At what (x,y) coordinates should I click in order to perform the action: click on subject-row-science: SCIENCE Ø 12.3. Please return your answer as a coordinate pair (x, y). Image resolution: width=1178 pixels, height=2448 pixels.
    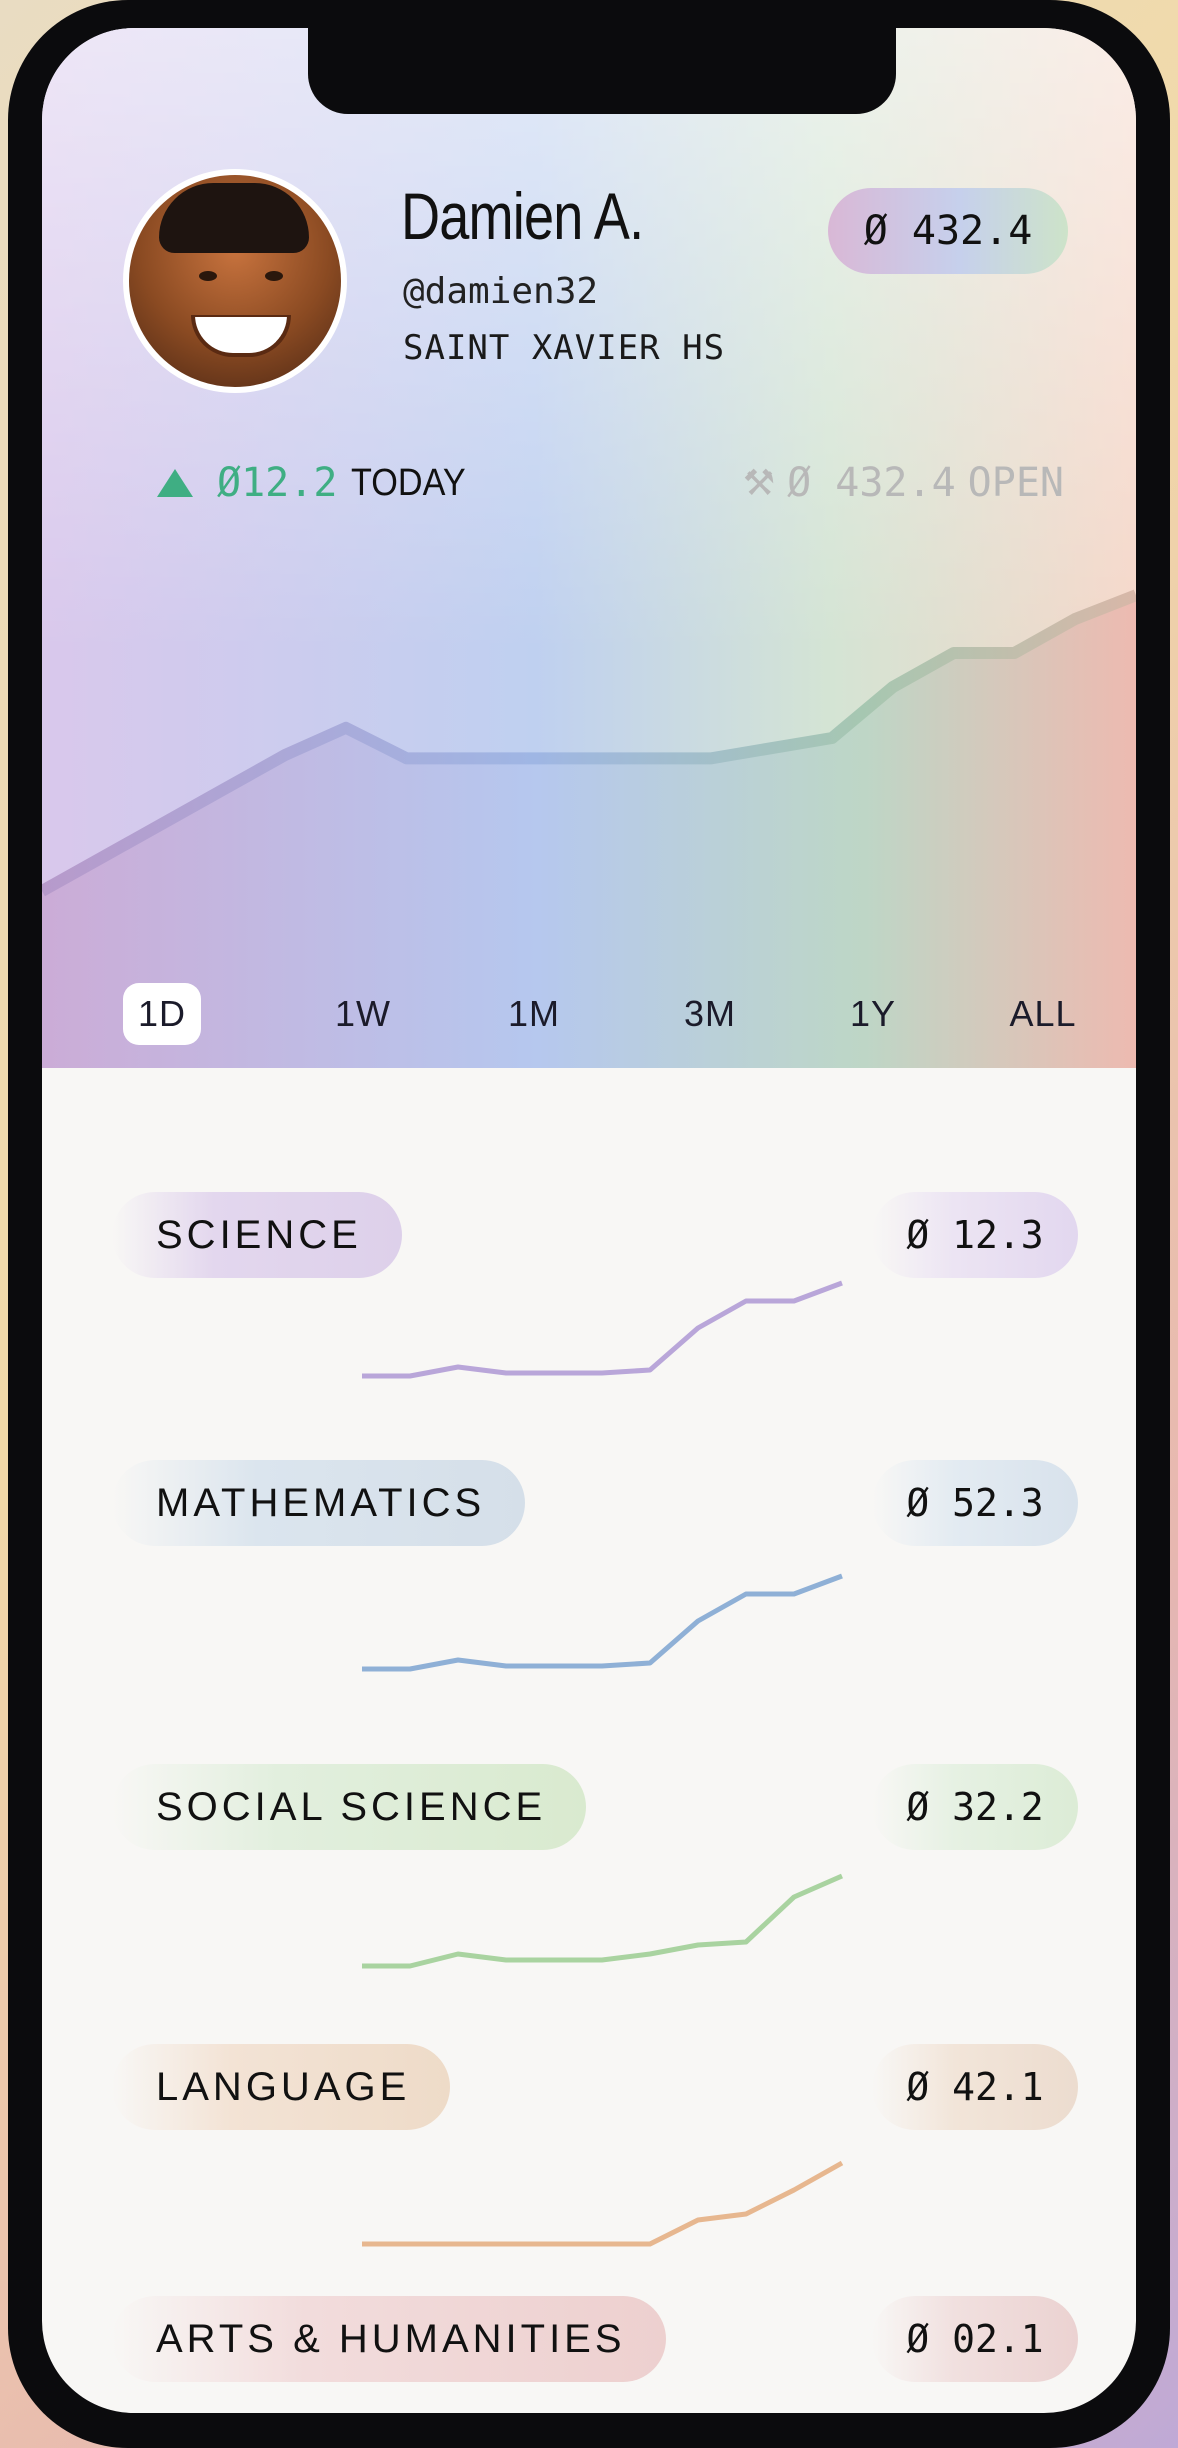
    Looking at the image, I should click on (589, 1263).